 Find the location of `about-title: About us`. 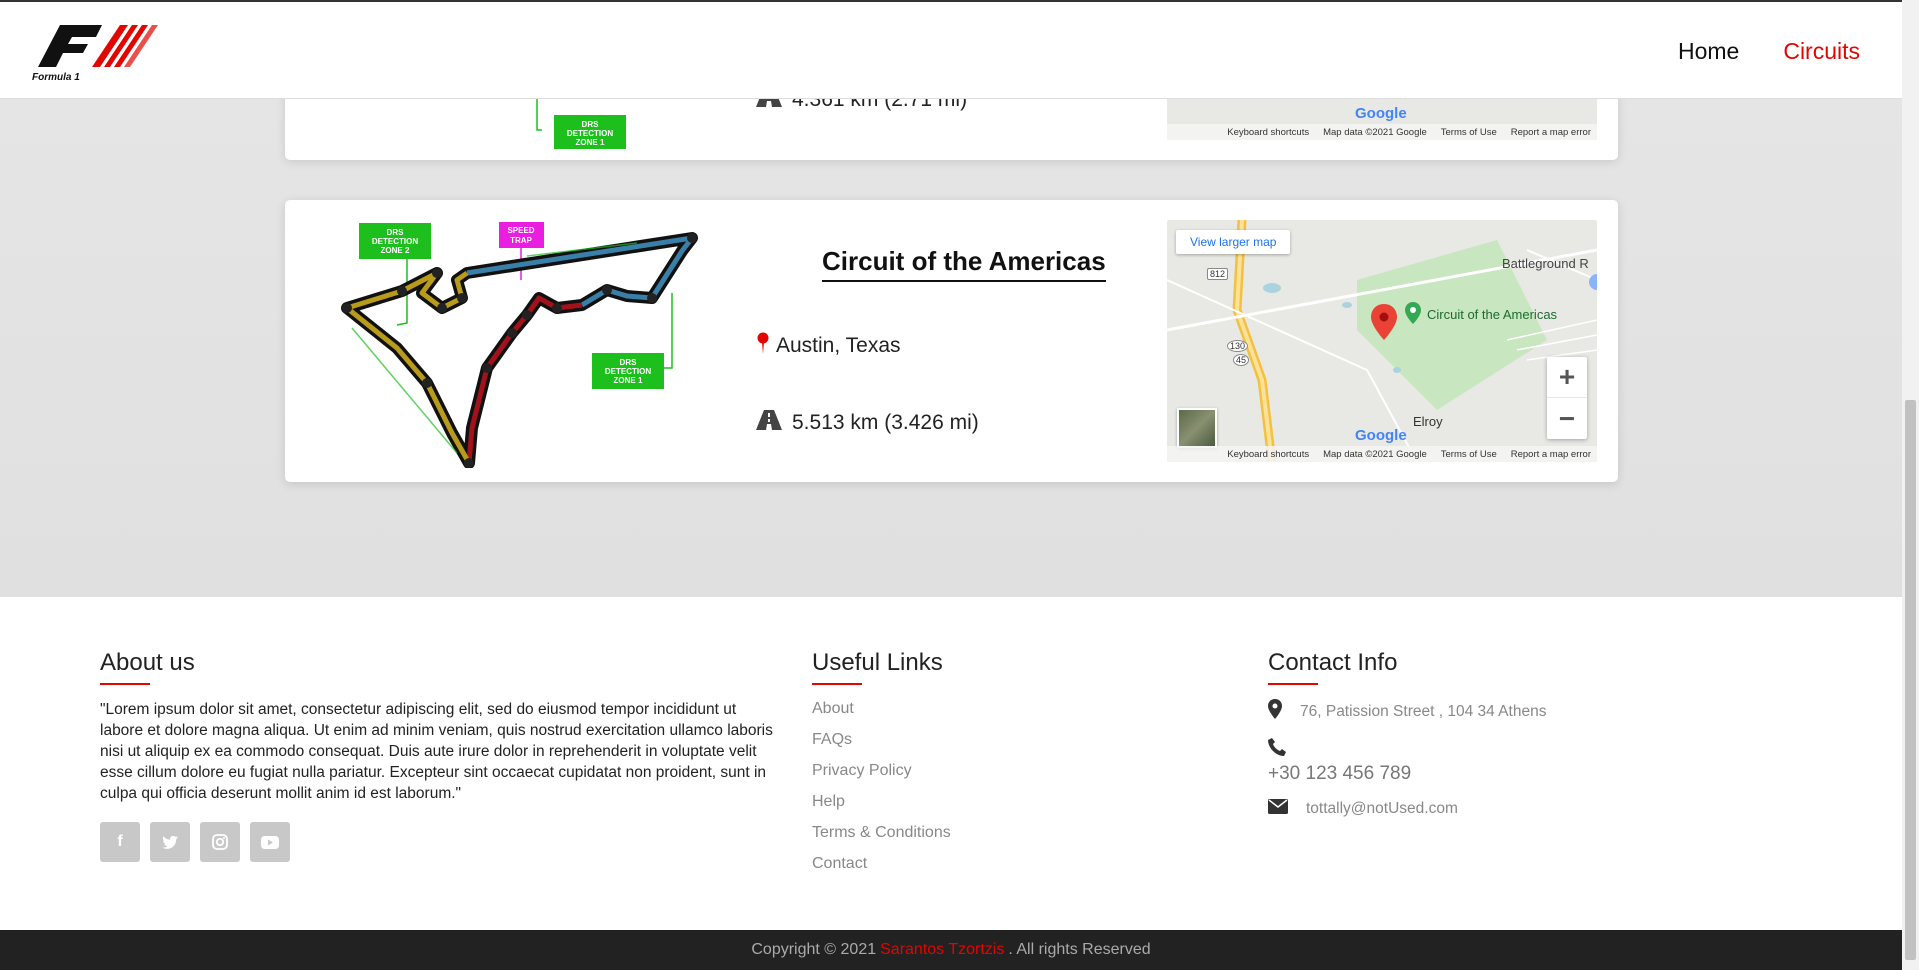

about-title: About us is located at coordinates (440, 667).